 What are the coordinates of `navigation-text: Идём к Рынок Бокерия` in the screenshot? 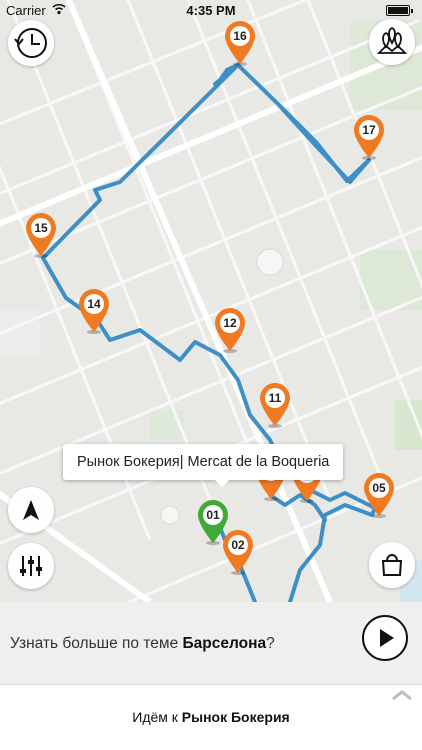 It's located at (211, 717).